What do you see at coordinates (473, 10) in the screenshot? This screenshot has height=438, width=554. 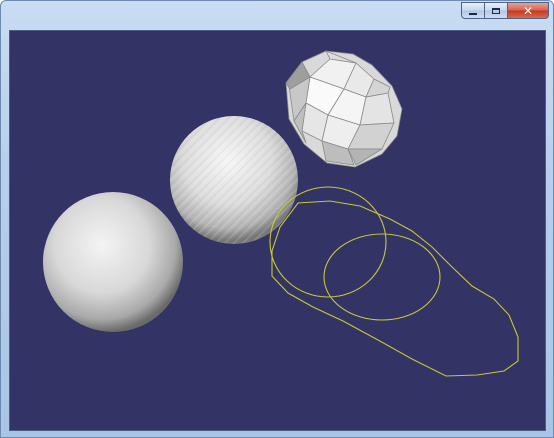 I see `minimize-button` at bounding box center [473, 10].